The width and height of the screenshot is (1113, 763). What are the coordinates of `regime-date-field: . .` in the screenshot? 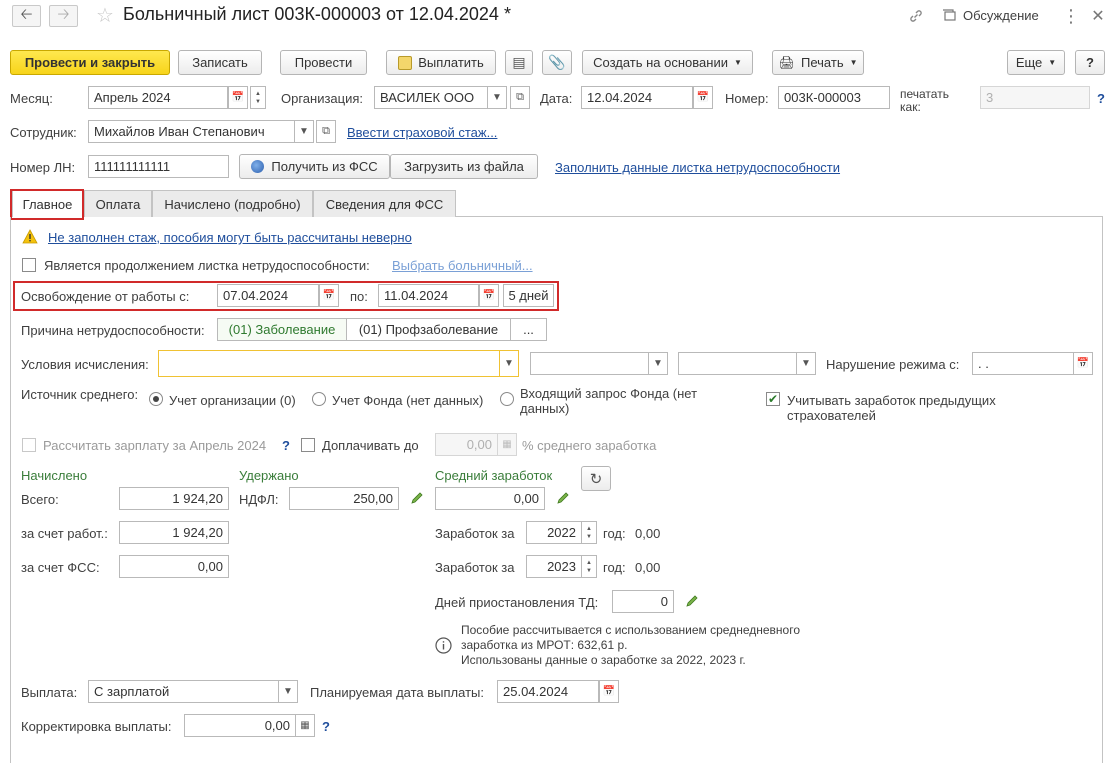 It's located at (1023, 363).